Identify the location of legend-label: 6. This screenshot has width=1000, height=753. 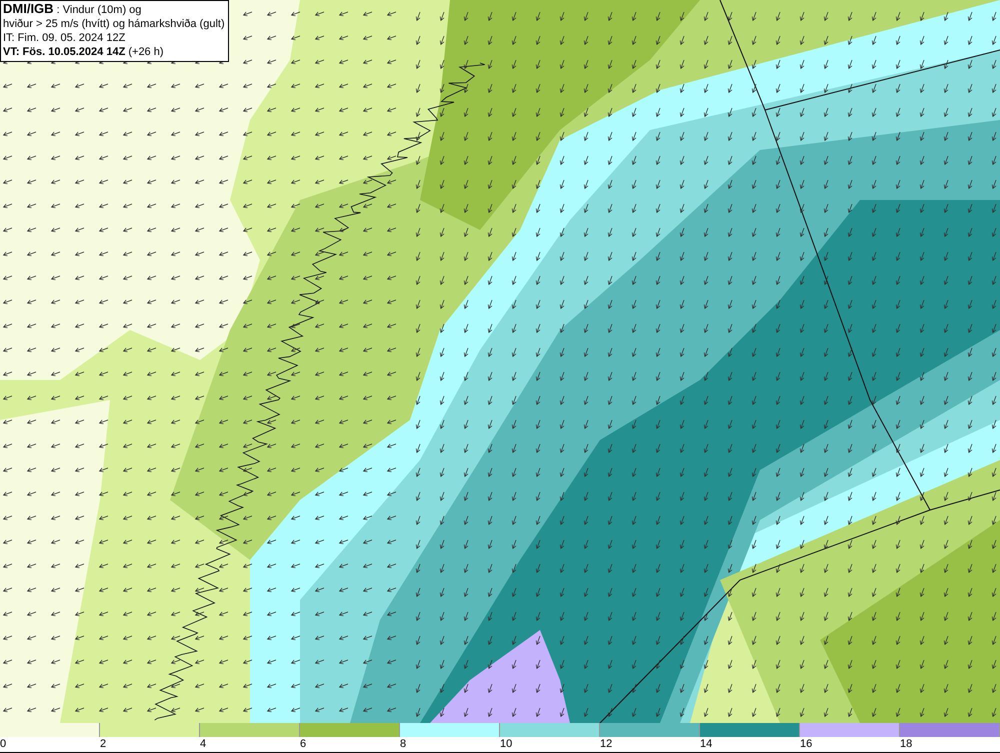
(303, 744).